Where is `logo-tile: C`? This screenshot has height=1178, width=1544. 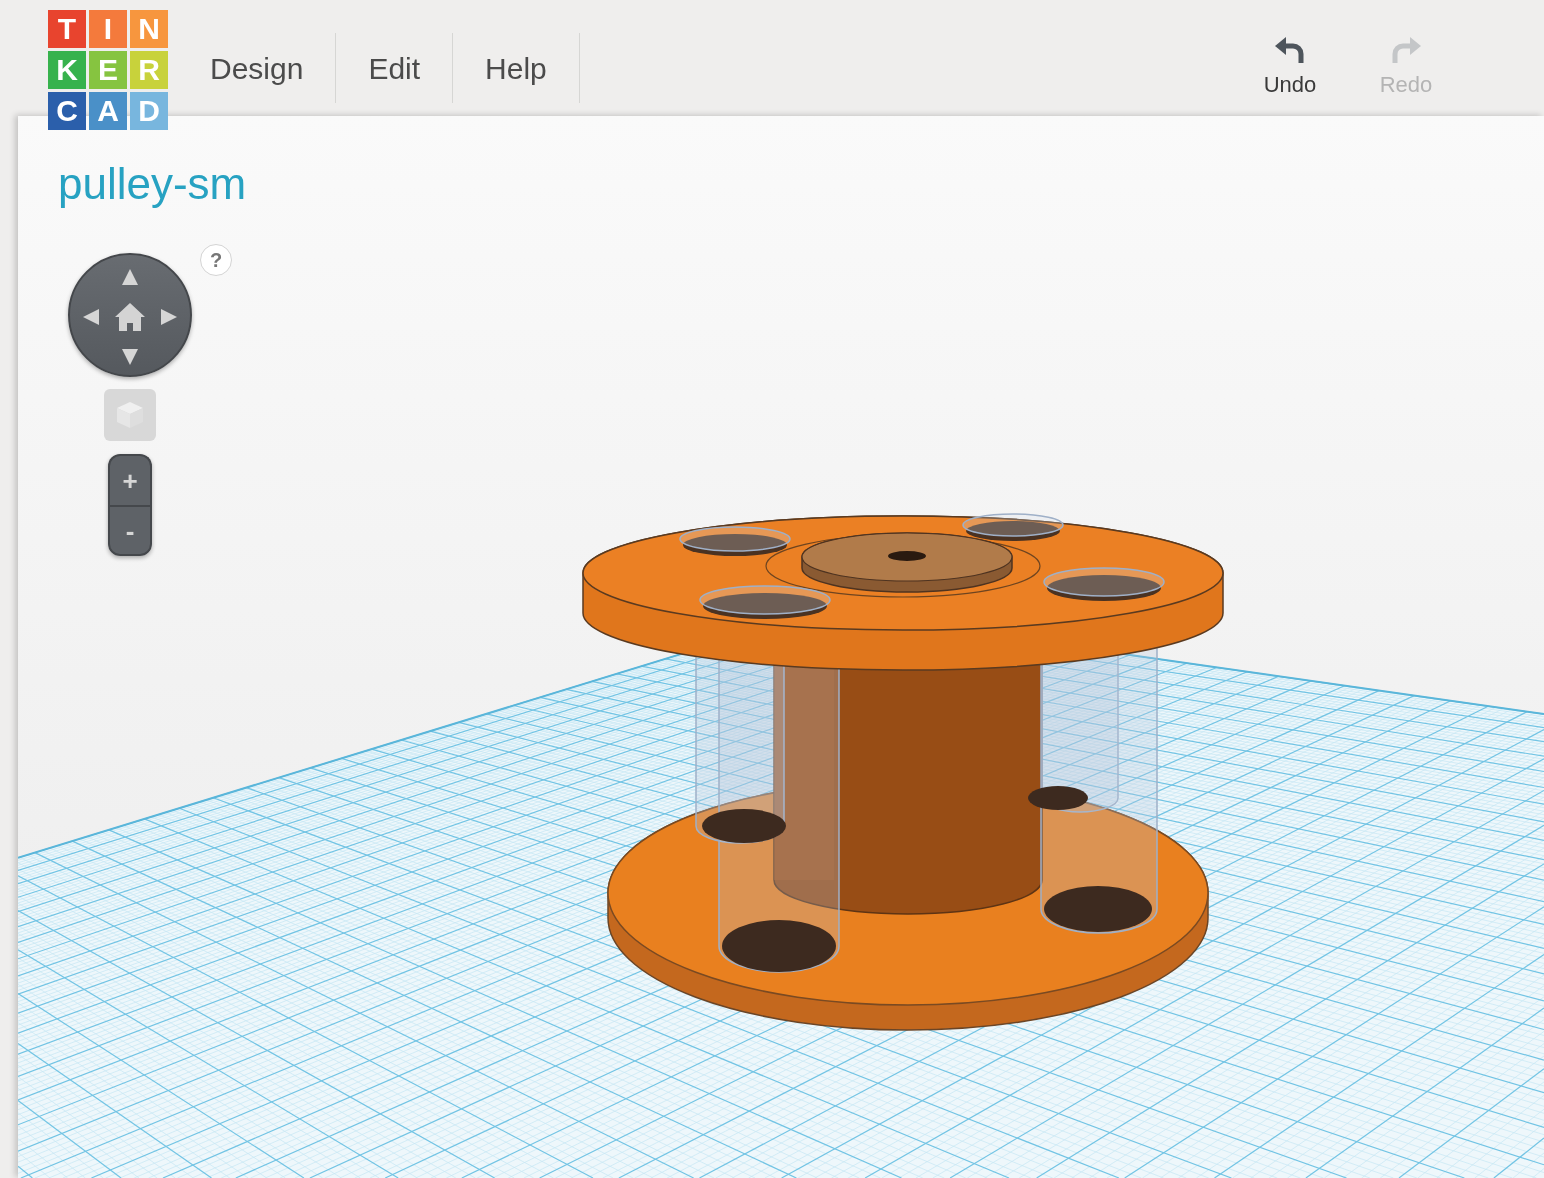
logo-tile: C is located at coordinates (67, 111).